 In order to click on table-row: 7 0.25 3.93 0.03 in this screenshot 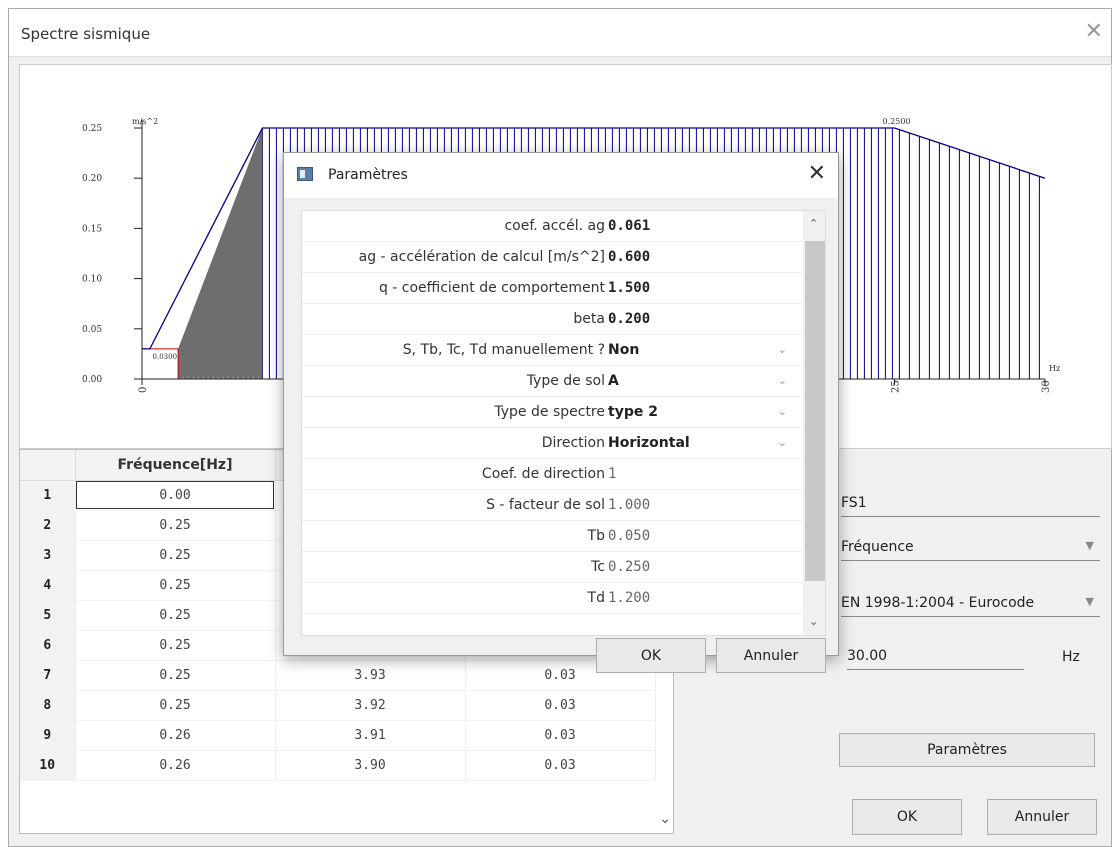, I will do `click(338, 675)`.